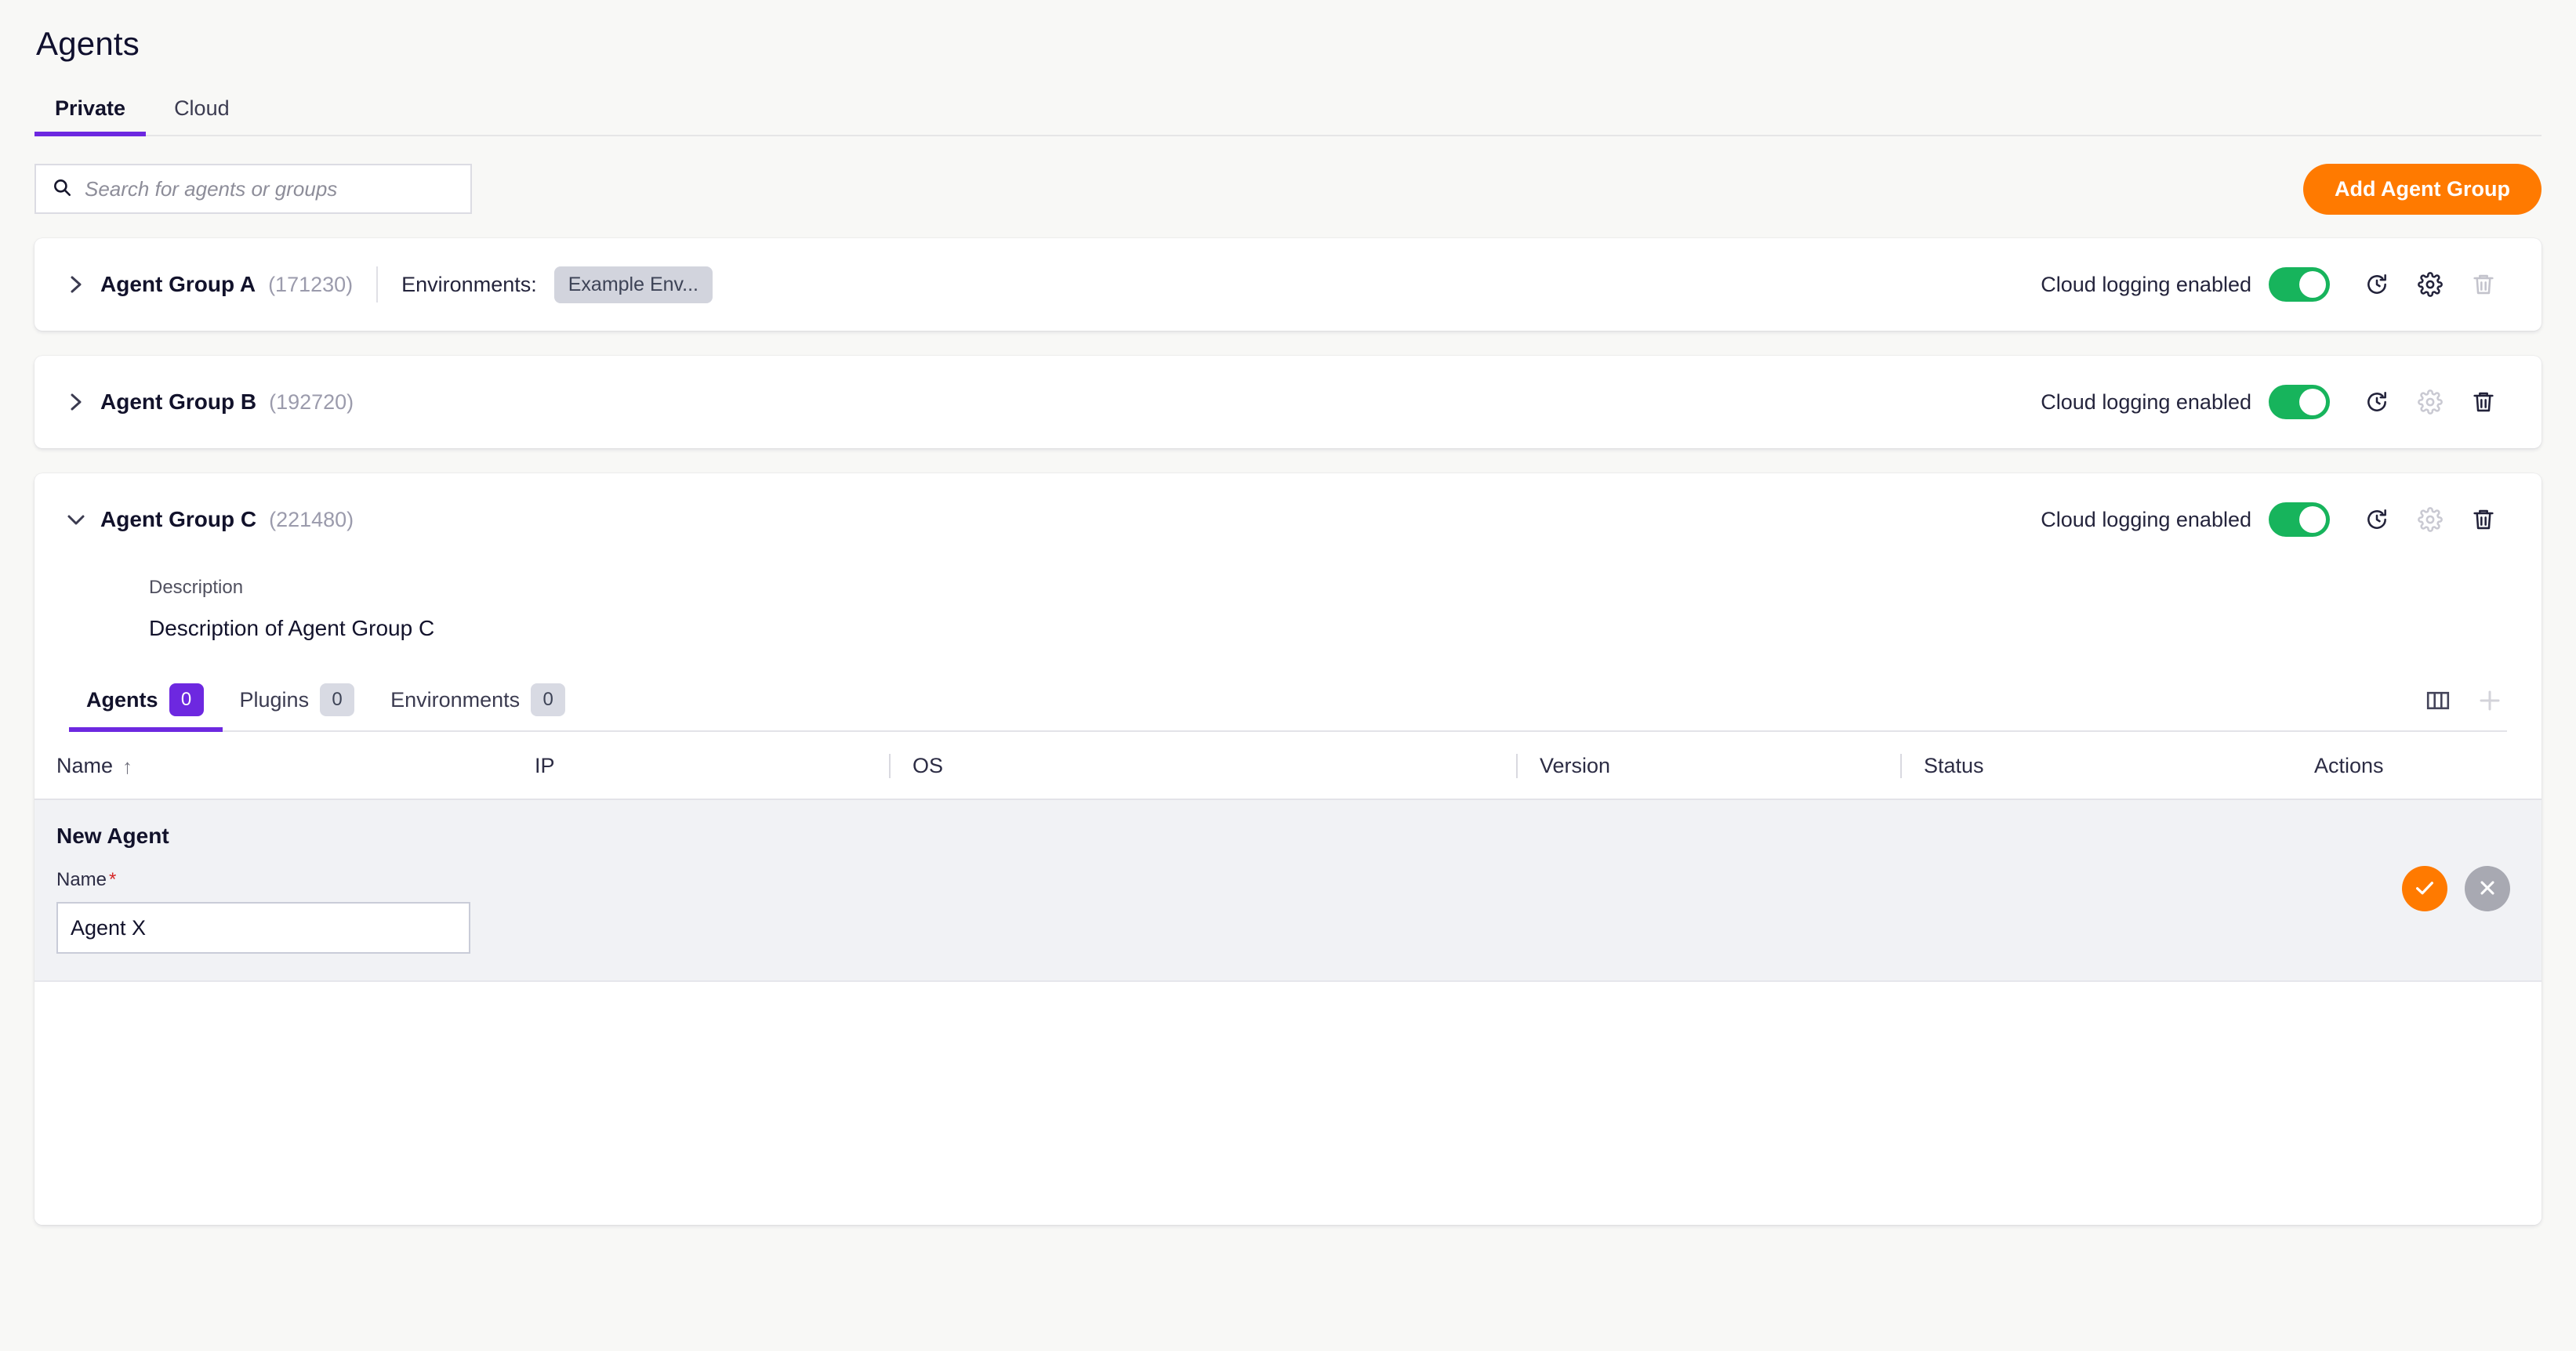 This screenshot has width=2576, height=1351. Describe the element at coordinates (1229, 889) in the screenshot. I see `new-agent-fields: New Agent Name *` at that location.